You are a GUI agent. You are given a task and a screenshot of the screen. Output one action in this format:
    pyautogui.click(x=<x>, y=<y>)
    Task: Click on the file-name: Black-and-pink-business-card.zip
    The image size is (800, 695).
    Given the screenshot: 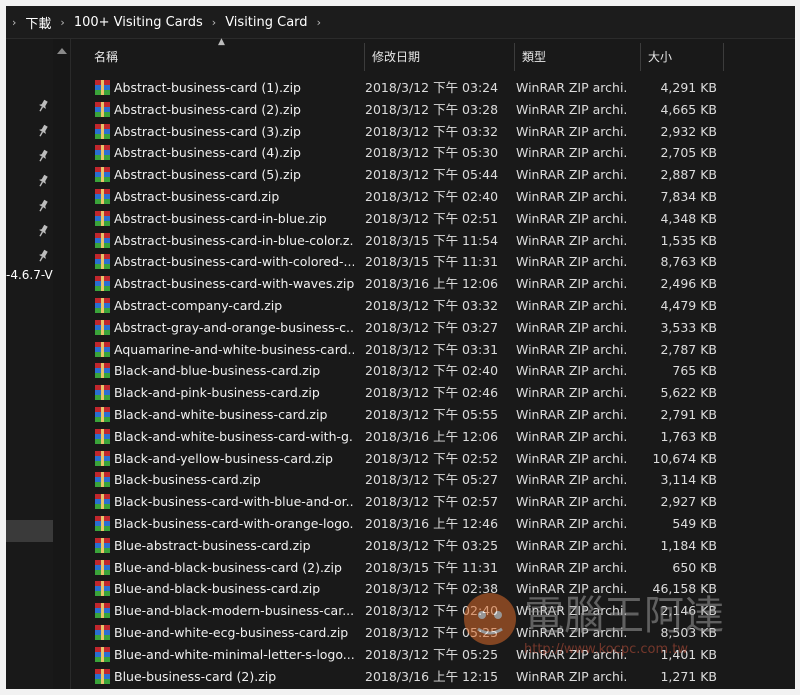 What is the action you would take?
    pyautogui.click(x=234, y=393)
    